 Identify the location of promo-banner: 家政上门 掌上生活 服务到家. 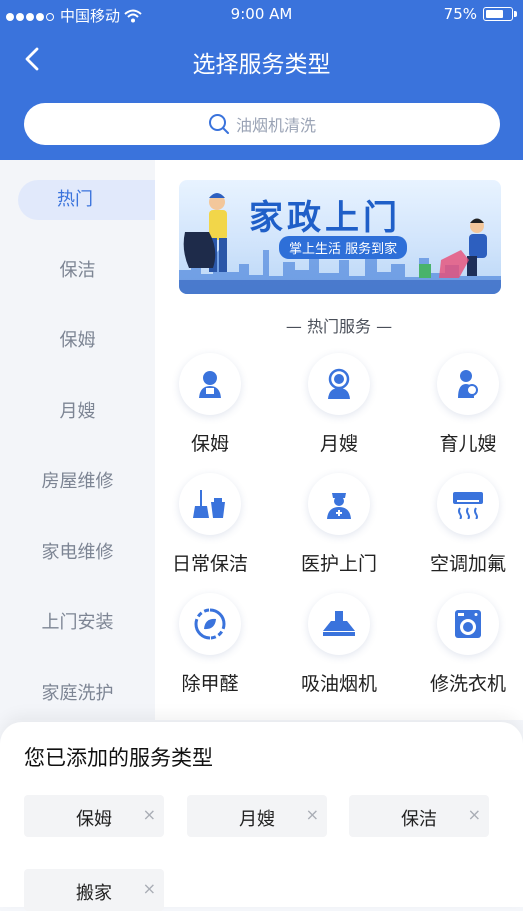
(340, 237).